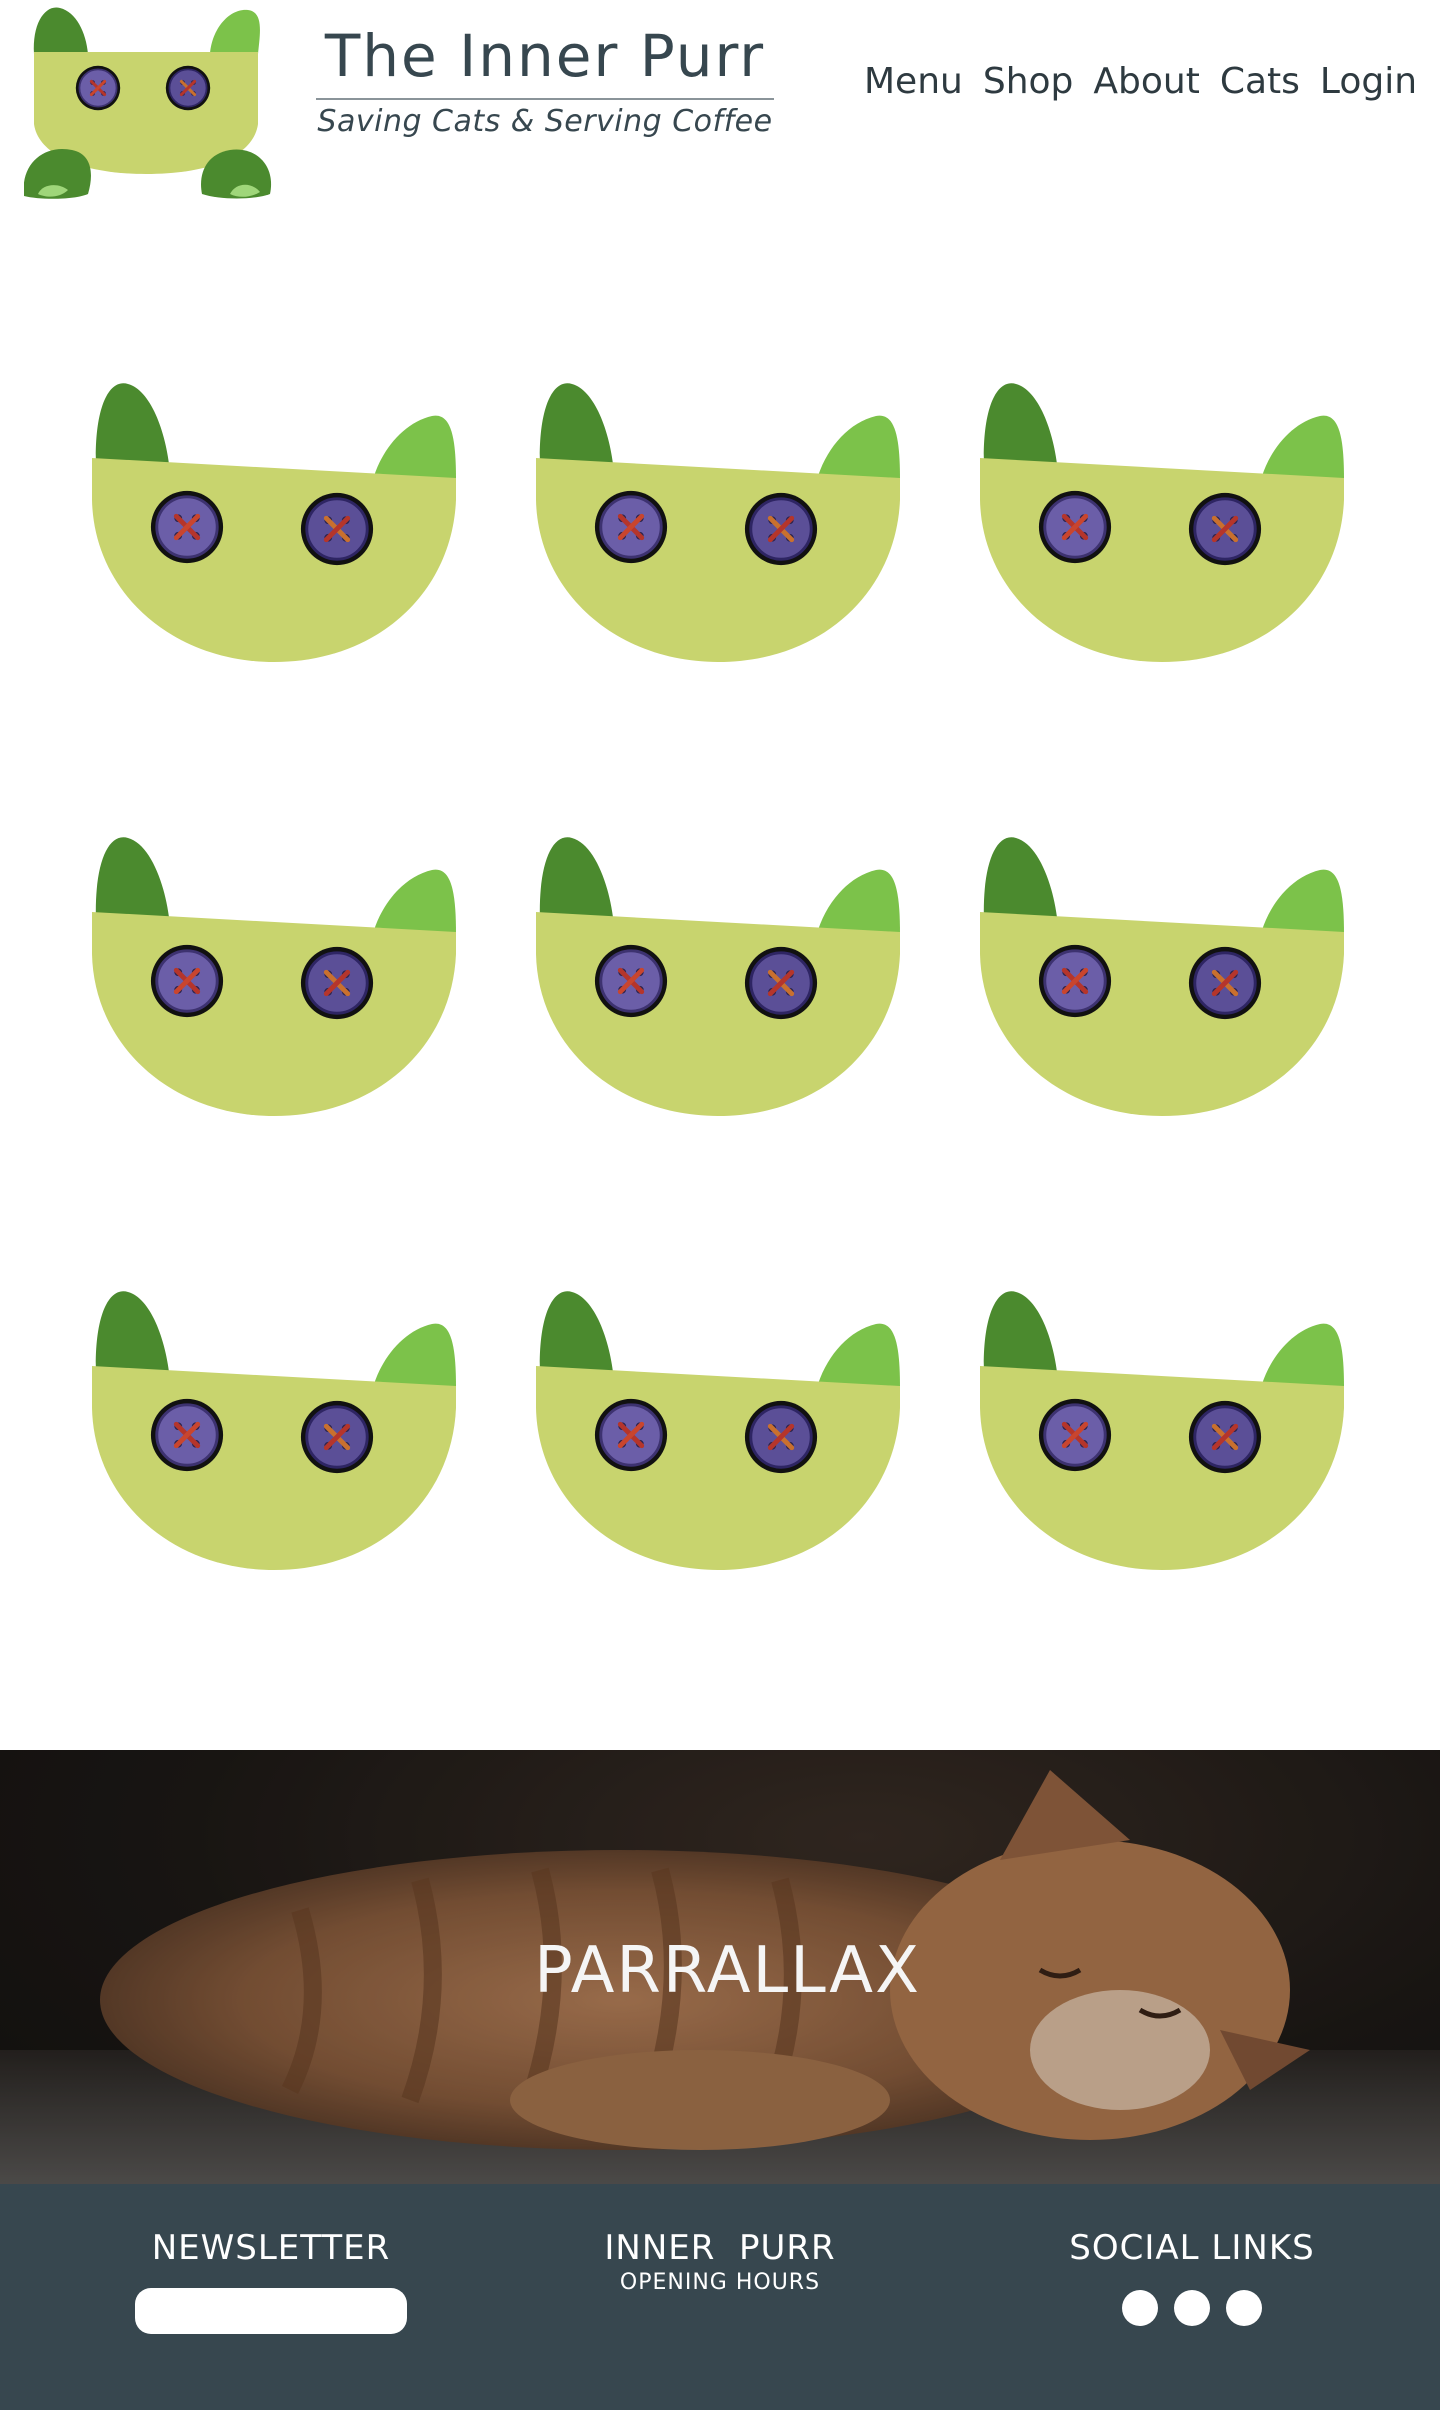 The height and width of the screenshot is (2410, 1440). I want to click on hours-heading: INNER PURR, so click(720, 2248).